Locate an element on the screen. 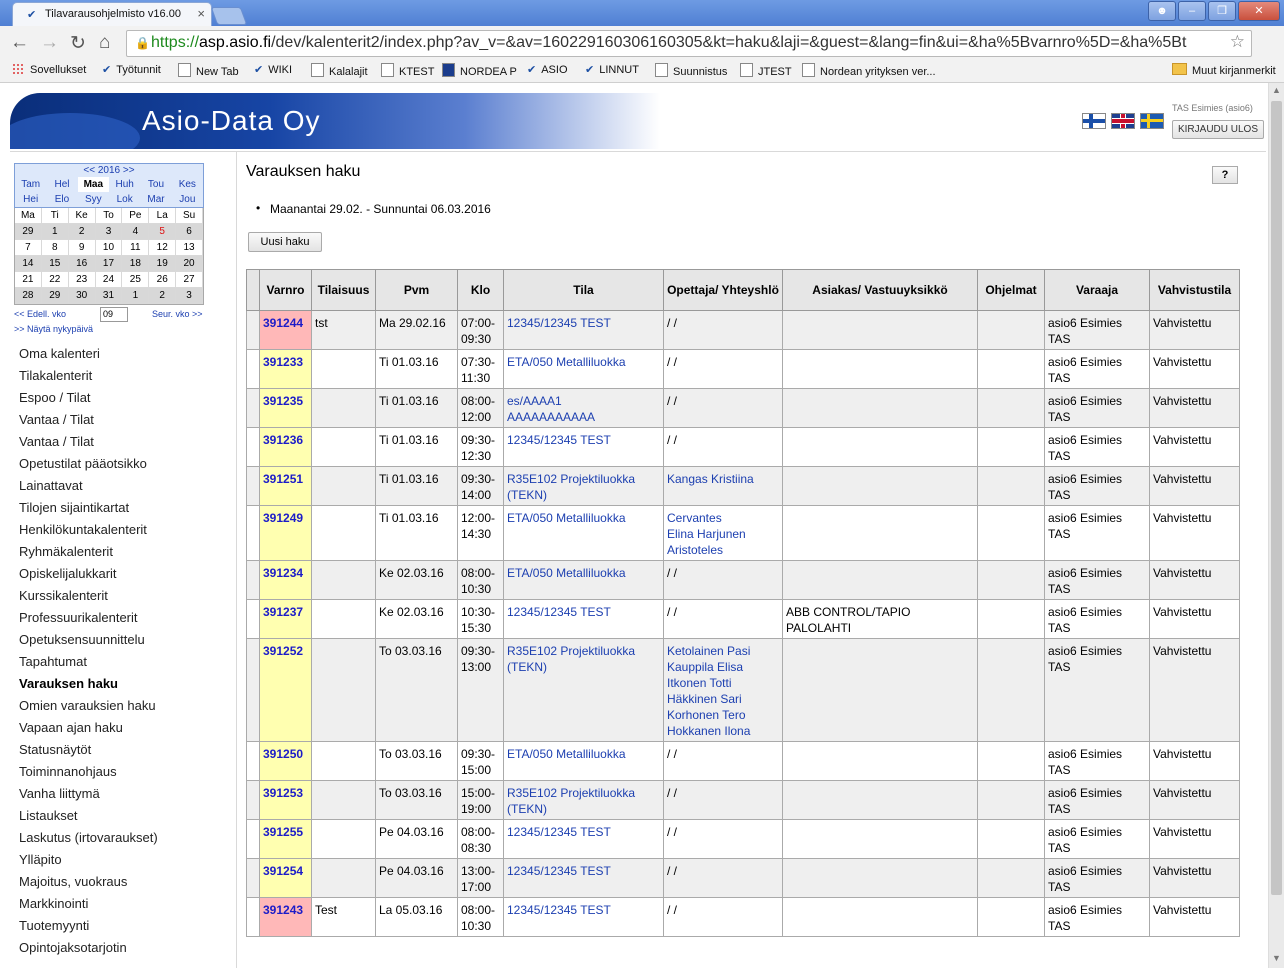 The image size is (1284, 968). month-link: Syy is located at coordinates (93, 199).